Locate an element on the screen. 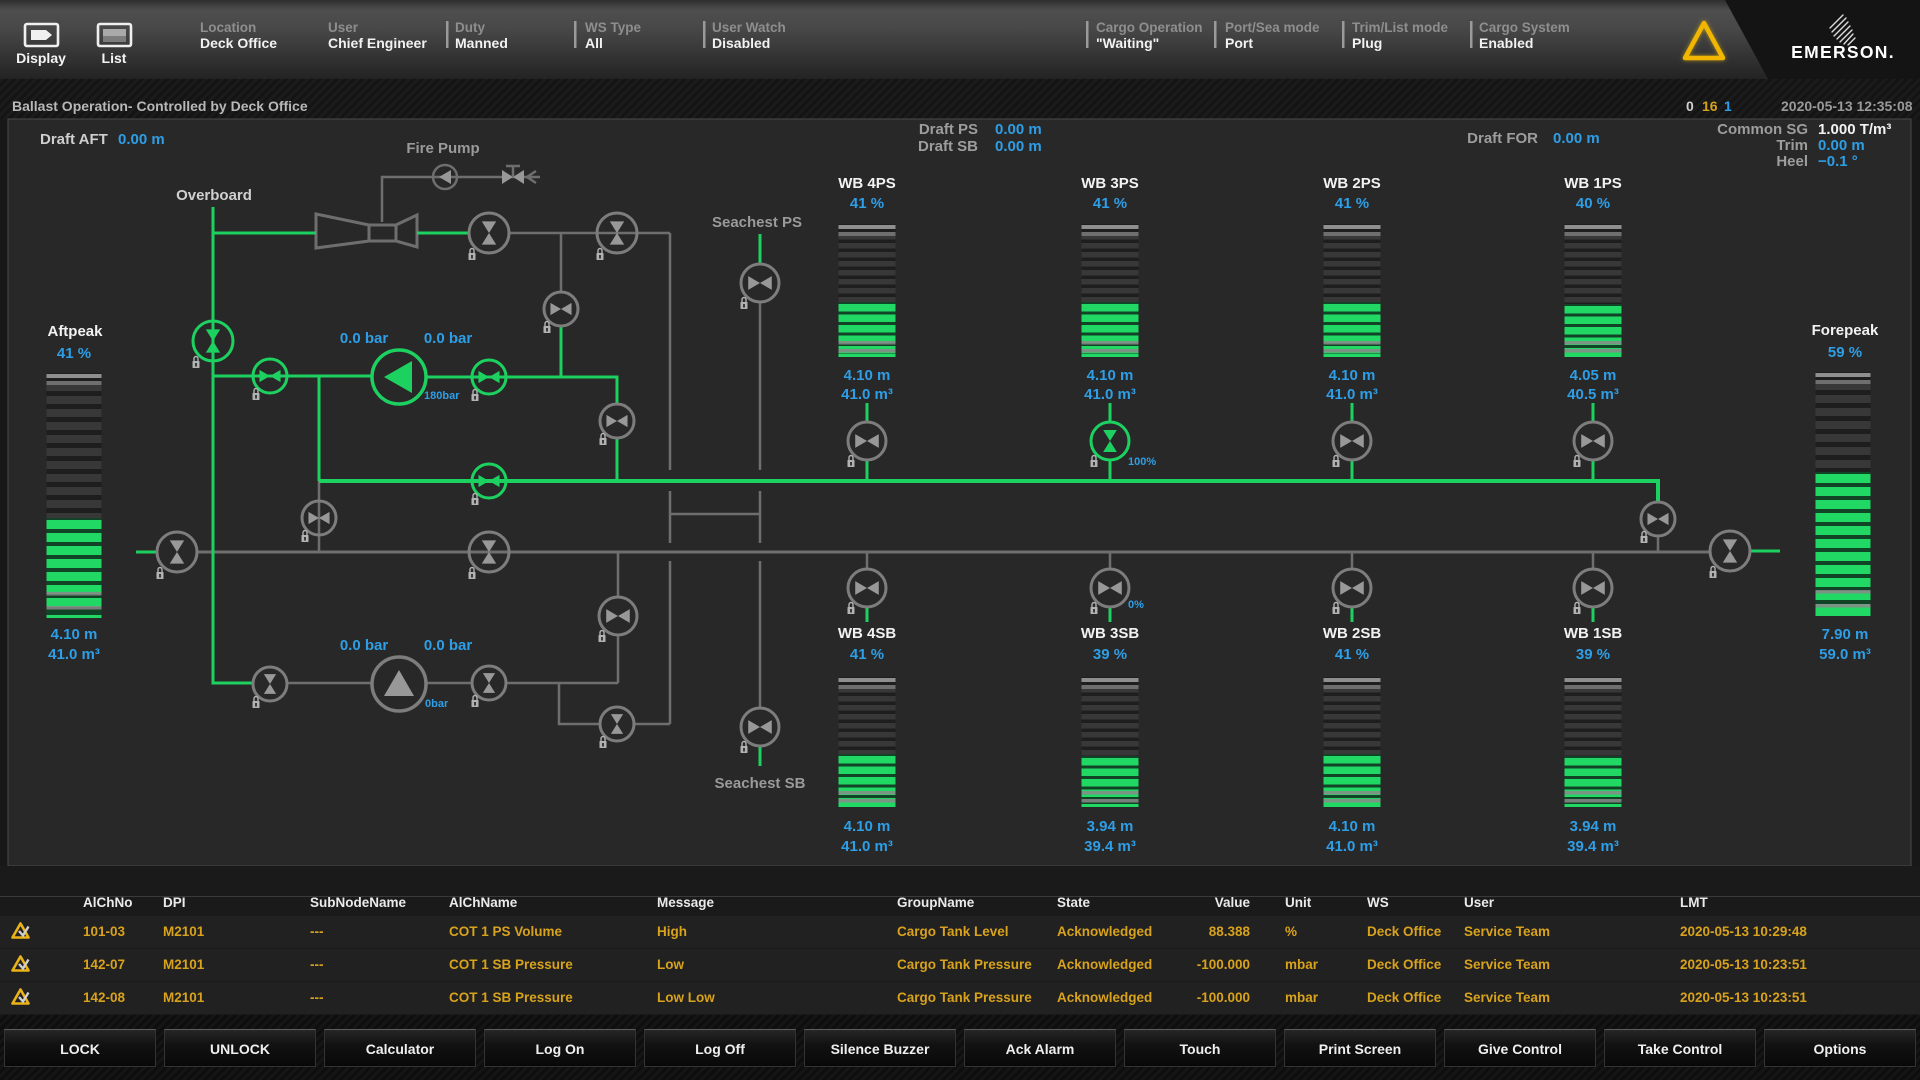  svg-text: WB 3PS is located at coordinates (1110, 183).